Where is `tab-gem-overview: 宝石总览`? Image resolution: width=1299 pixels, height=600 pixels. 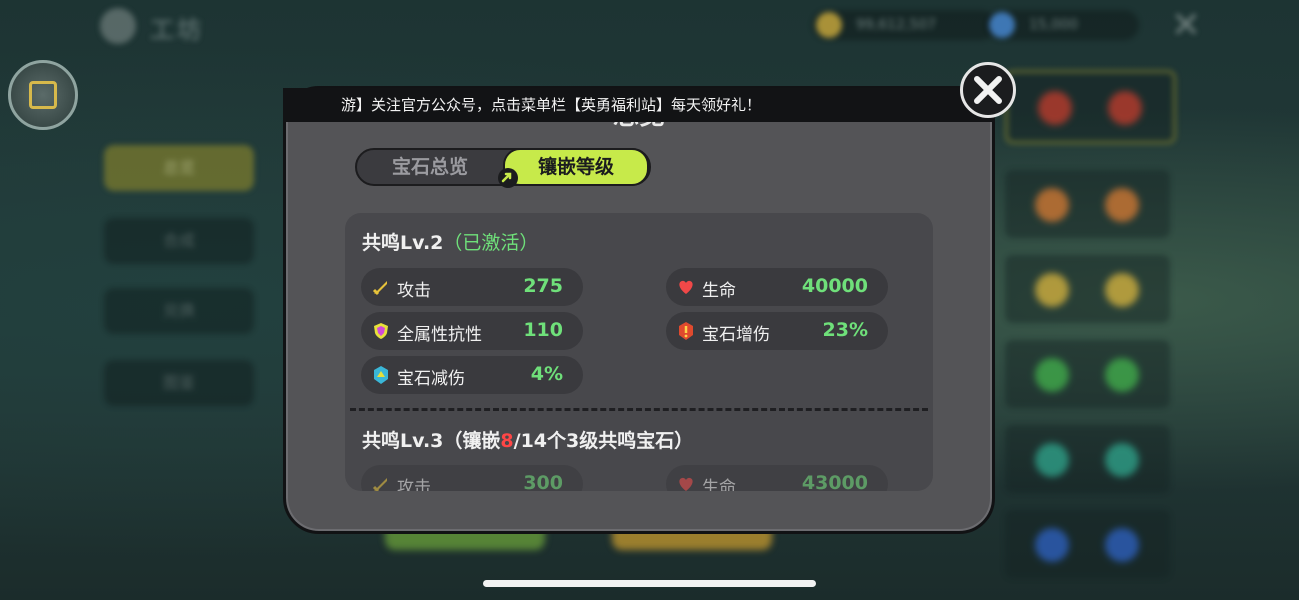
tab-gem-overview: 宝石总览 is located at coordinates (430, 167).